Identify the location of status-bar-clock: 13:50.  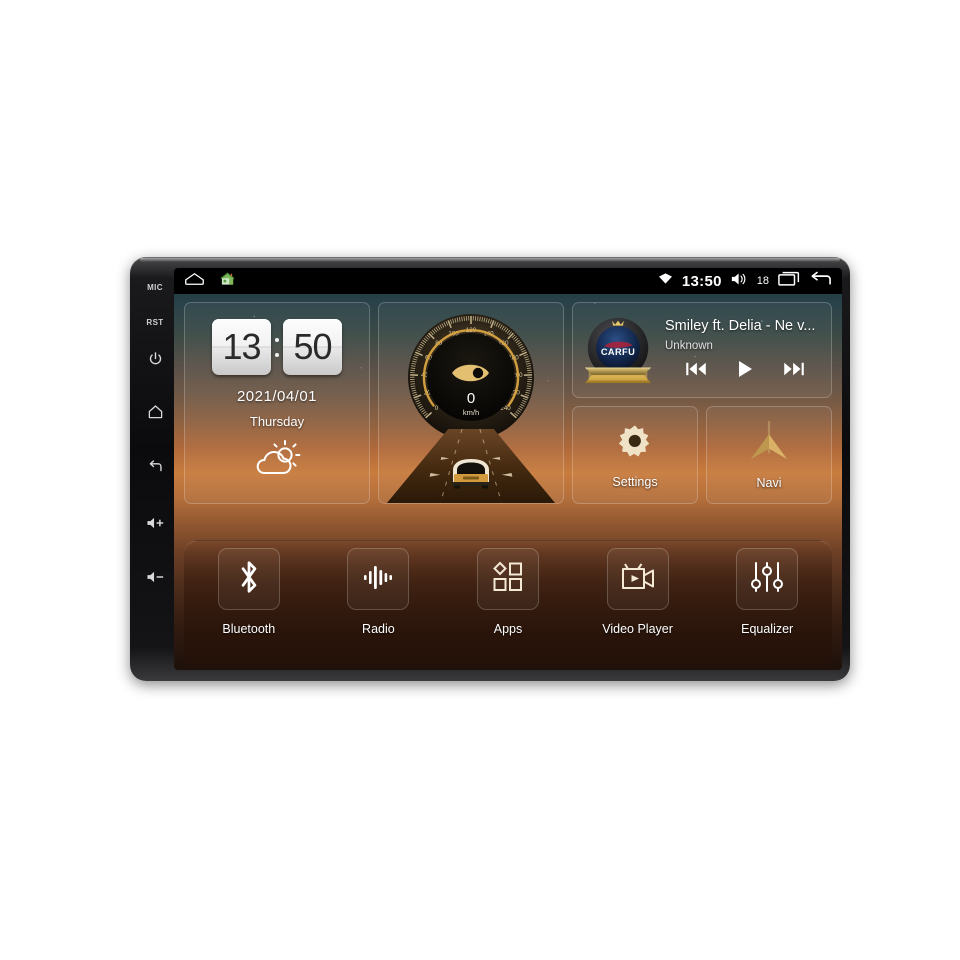
(701, 281).